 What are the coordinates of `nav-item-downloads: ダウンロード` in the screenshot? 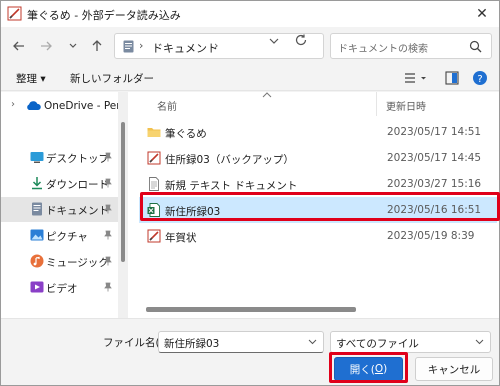 It's located at (59, 183).